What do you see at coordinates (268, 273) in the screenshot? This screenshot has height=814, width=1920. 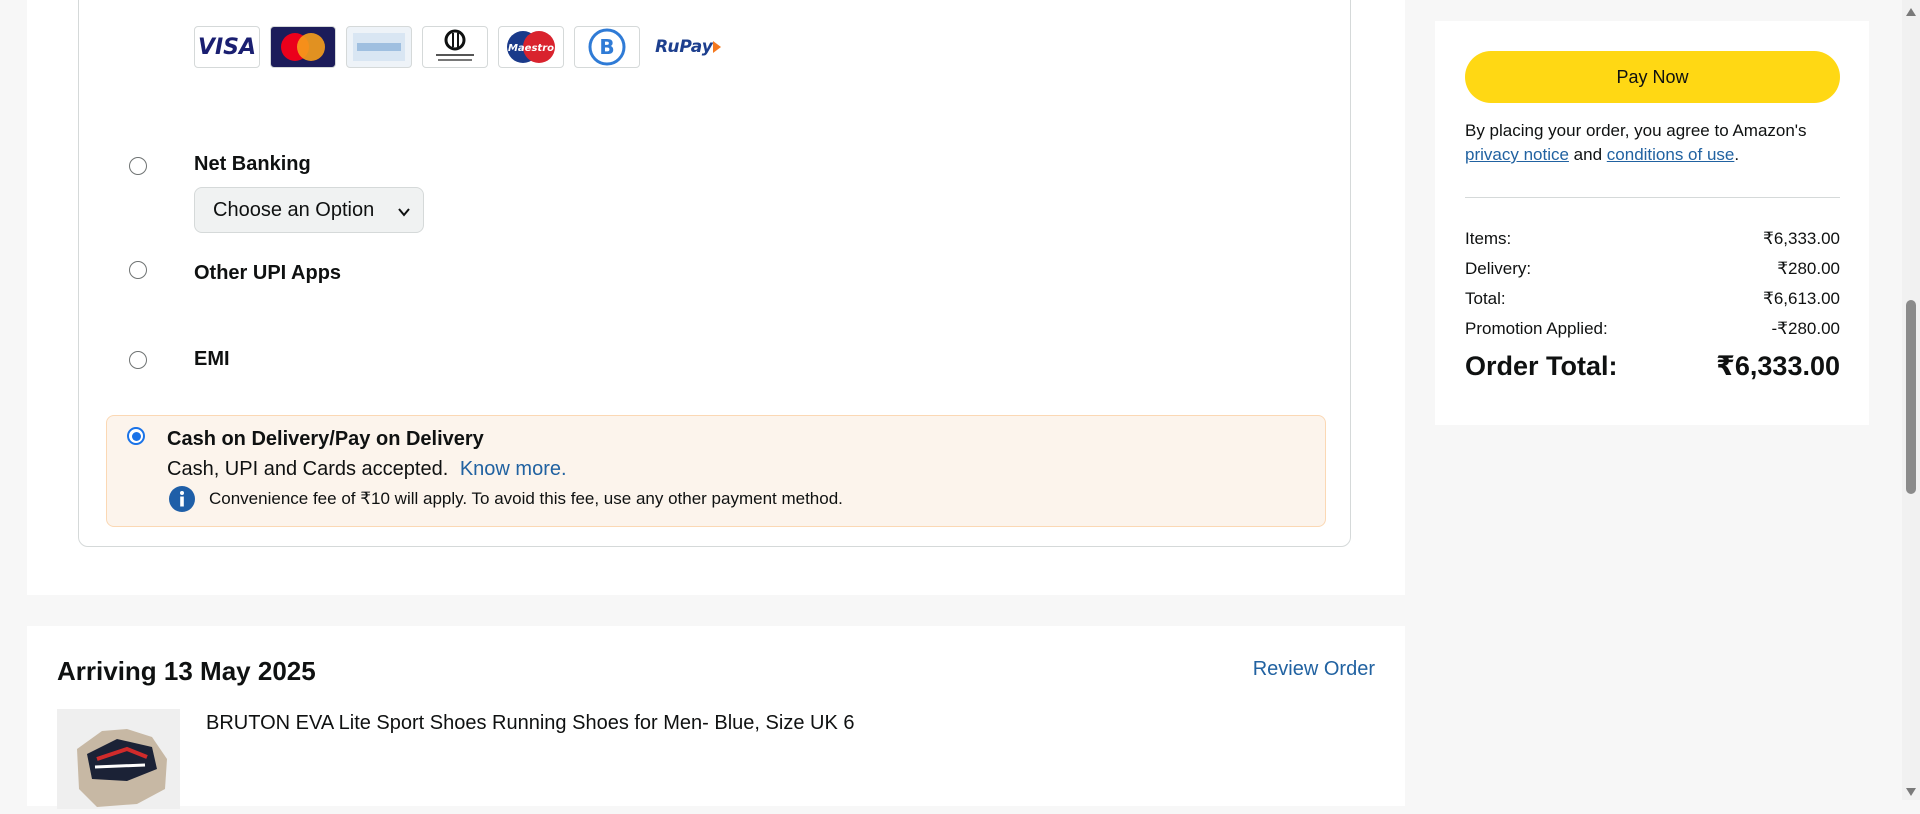 I see `other-upi-label: Other UPI Apps` at bounding box center [268, 273].